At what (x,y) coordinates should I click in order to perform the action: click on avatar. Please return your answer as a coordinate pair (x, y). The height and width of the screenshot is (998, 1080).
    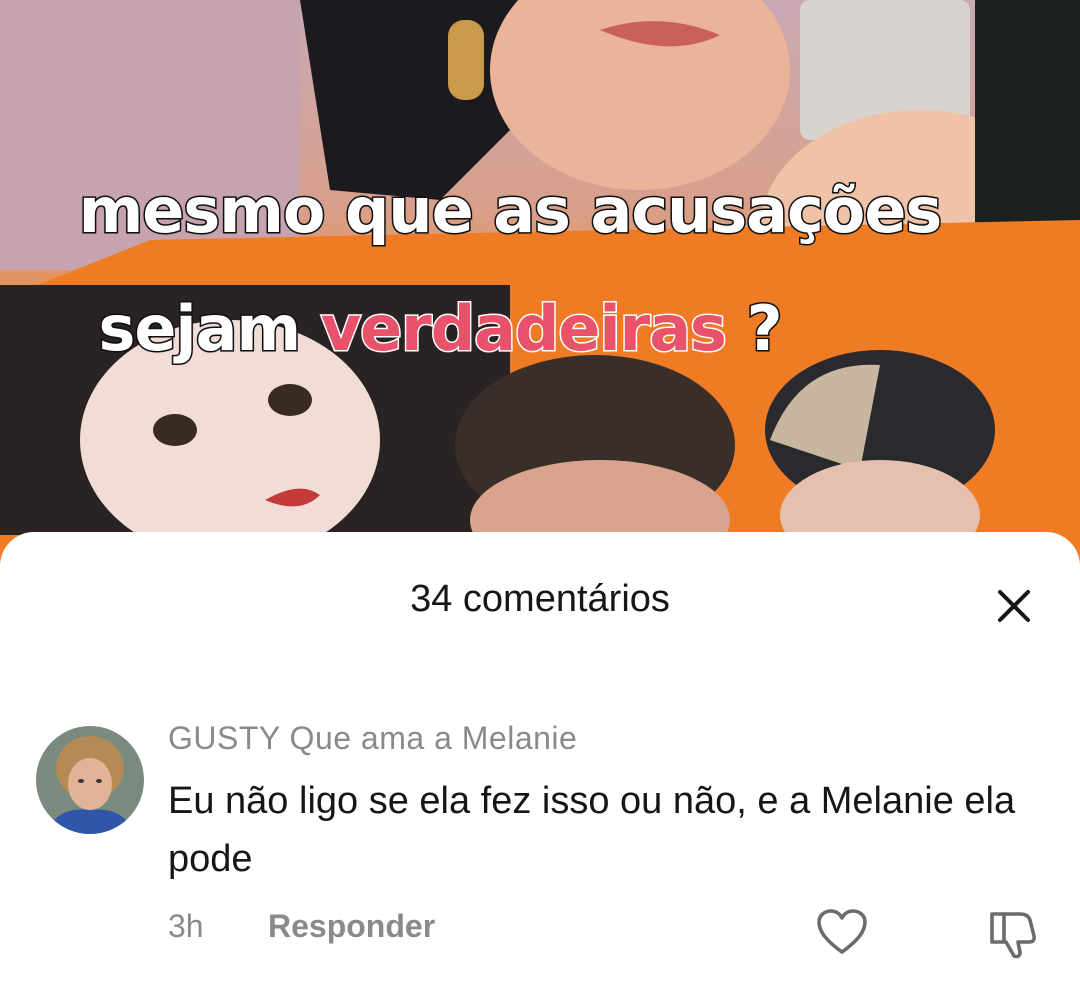
    Looking at the image, I should click on (90, 780).